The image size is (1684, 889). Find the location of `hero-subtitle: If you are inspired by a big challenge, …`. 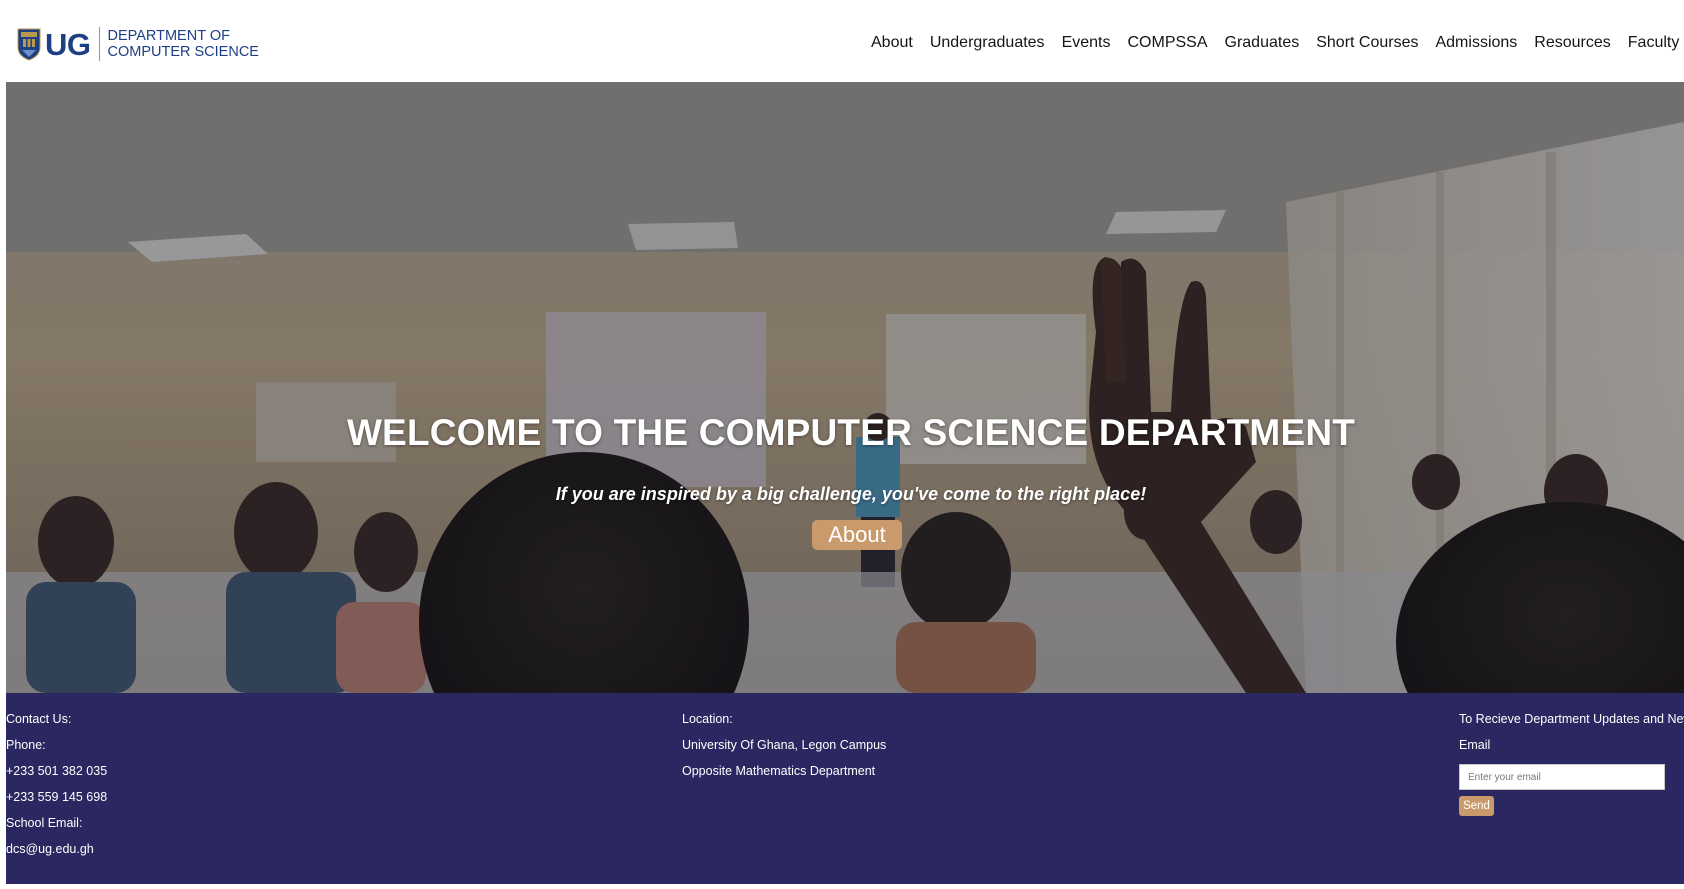

hero-subtitle: If you are inspired by a big challenge, … is located at coordinates (851, 494).